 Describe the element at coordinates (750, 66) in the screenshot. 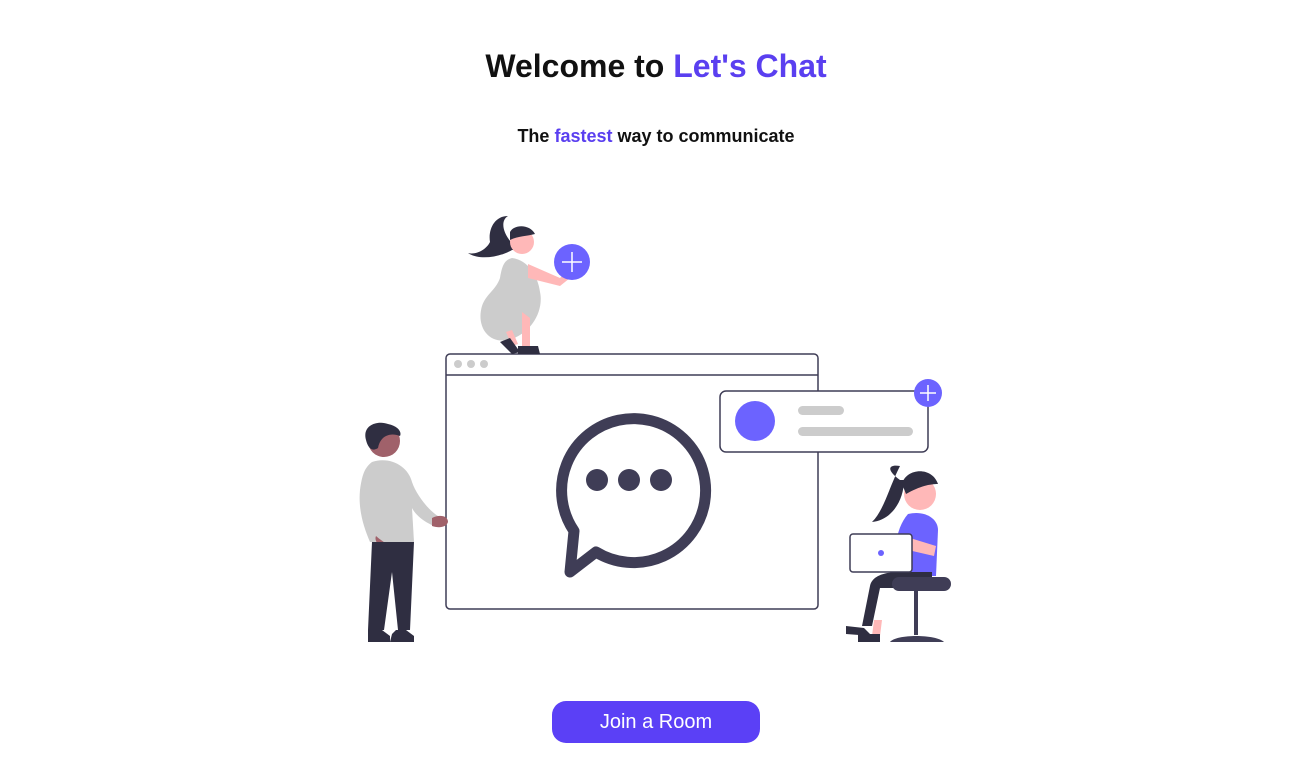

I see `brand-name: Let's Chat` at that location.